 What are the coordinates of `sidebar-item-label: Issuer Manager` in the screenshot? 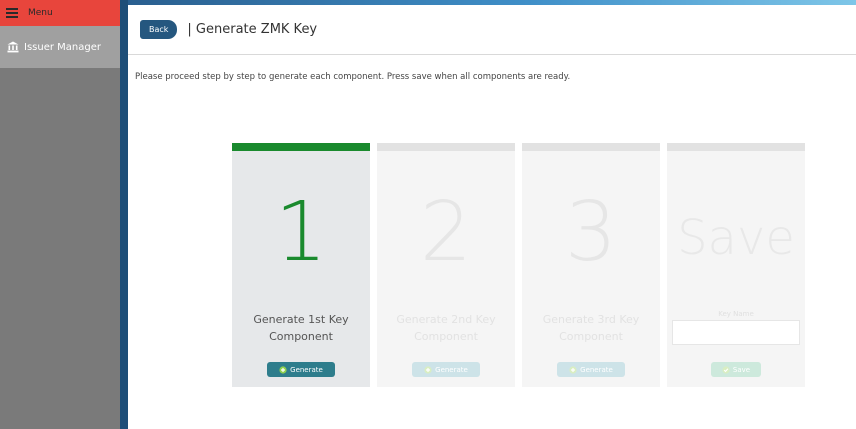 It's located at (62, 47).